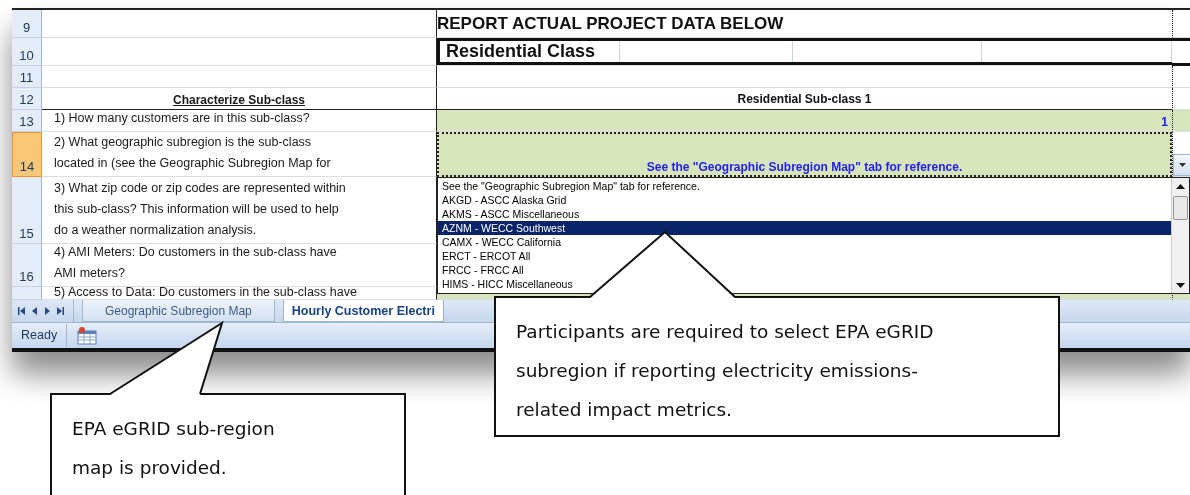  Describe the element at coordinates (363, 311) in the screenshot. I see `sheet-tab: Hourly Customer Electri` at that location.